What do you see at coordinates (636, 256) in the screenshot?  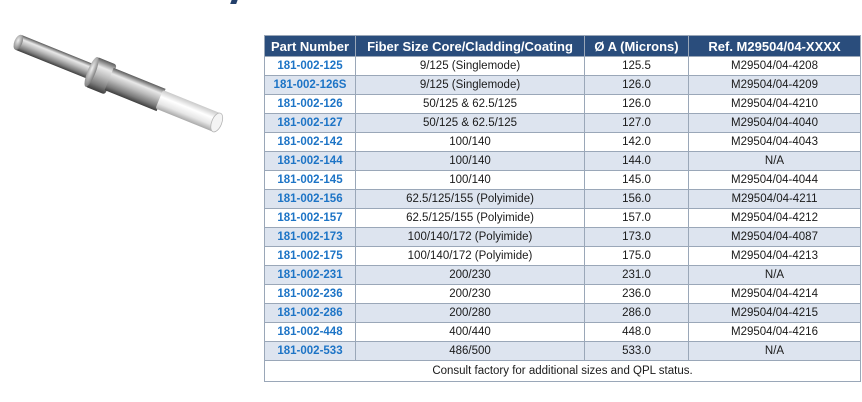 I see `diameter-cell: 175.0` at bounding box center [636, 256].